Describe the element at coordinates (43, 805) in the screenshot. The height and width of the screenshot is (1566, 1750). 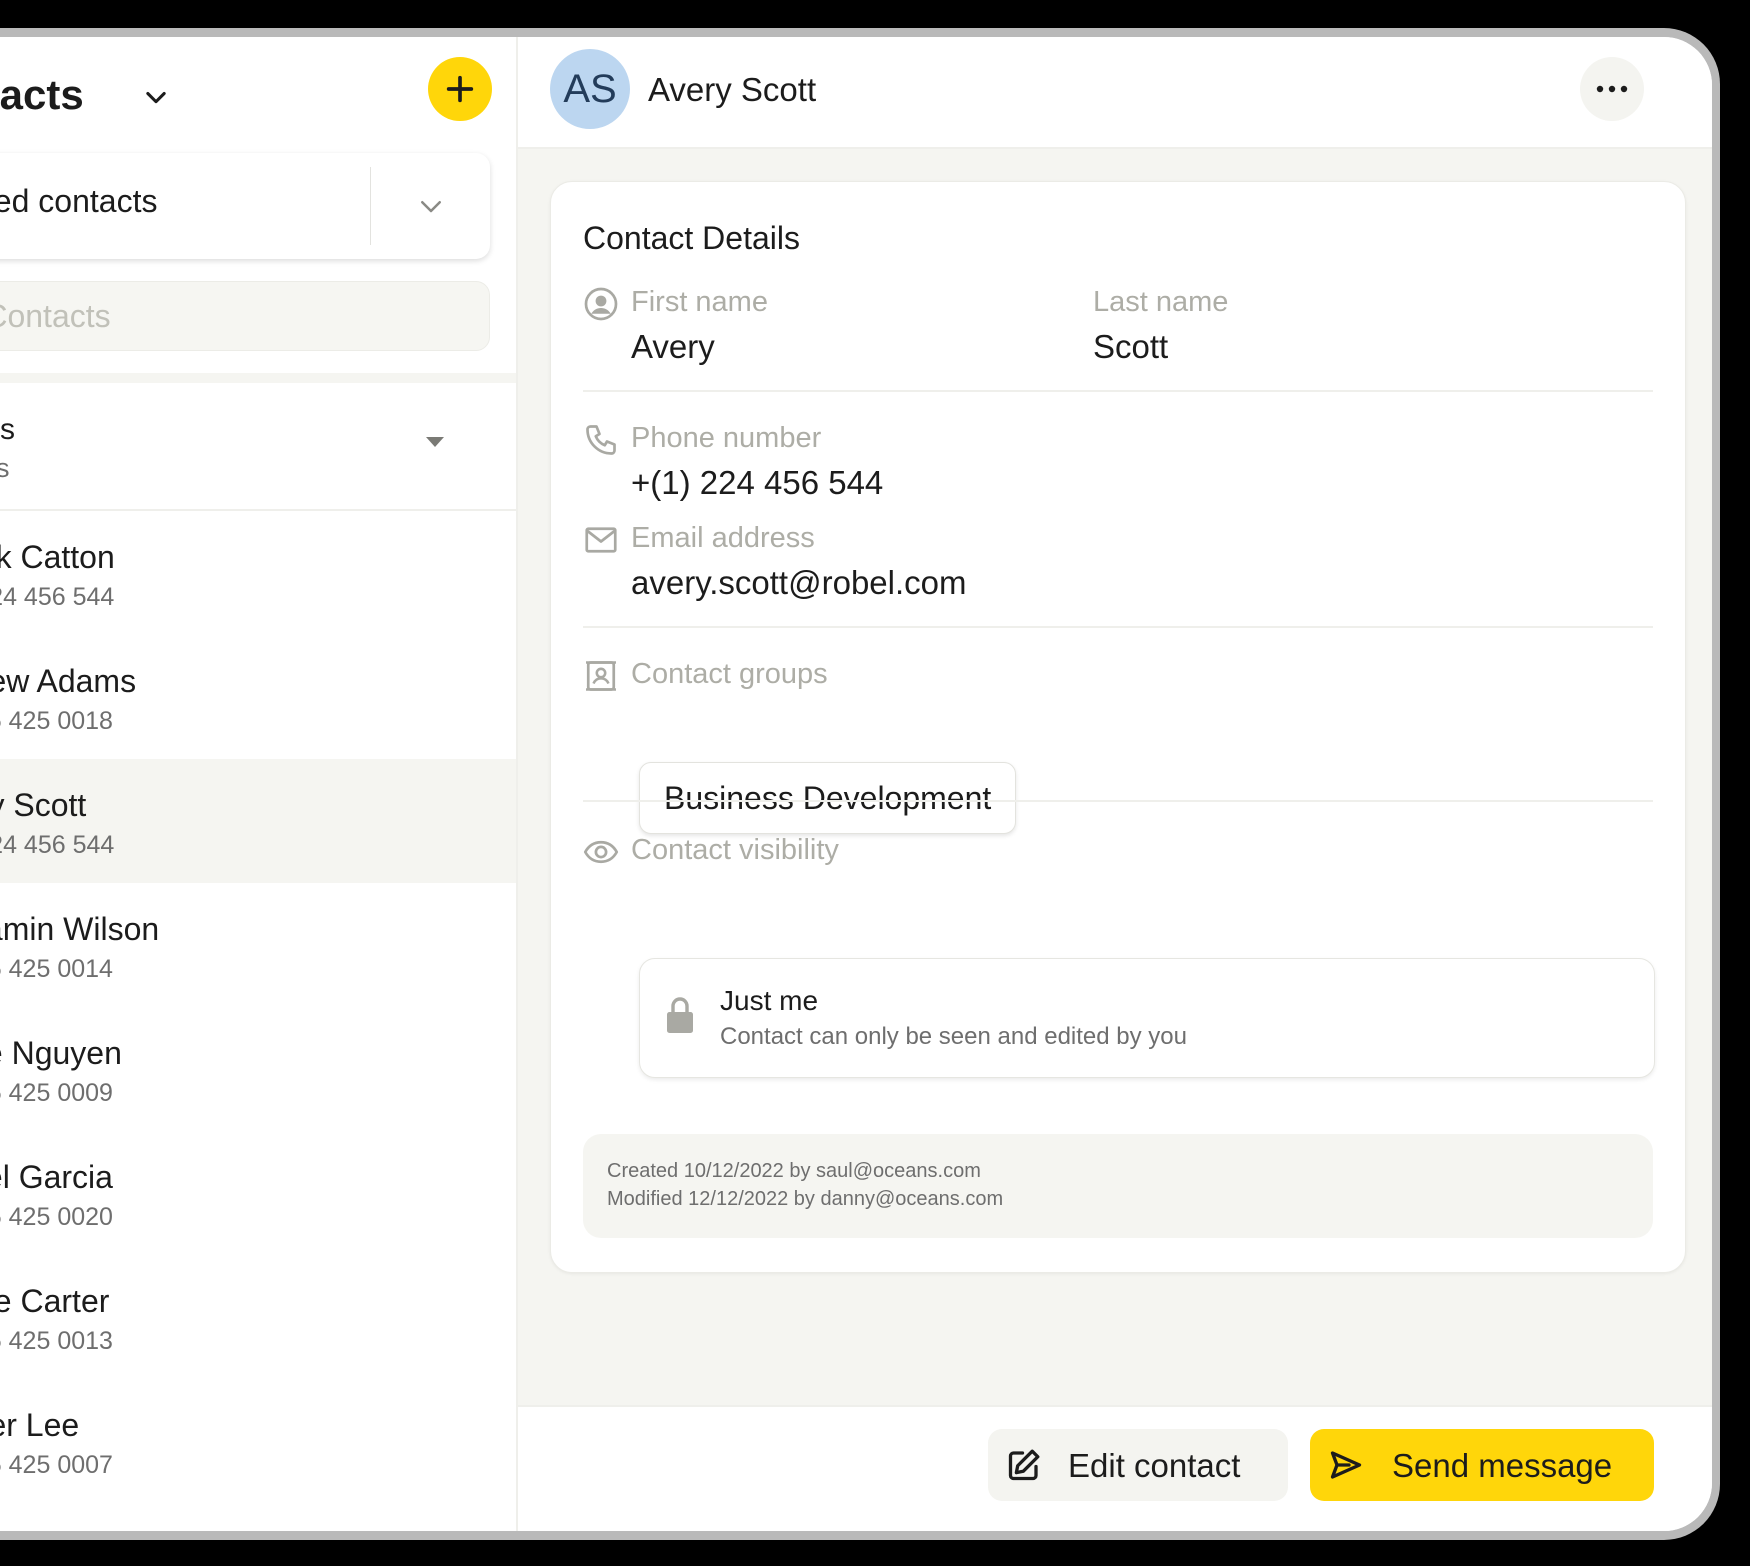
I see `contact-name: ery Scott` at that location.